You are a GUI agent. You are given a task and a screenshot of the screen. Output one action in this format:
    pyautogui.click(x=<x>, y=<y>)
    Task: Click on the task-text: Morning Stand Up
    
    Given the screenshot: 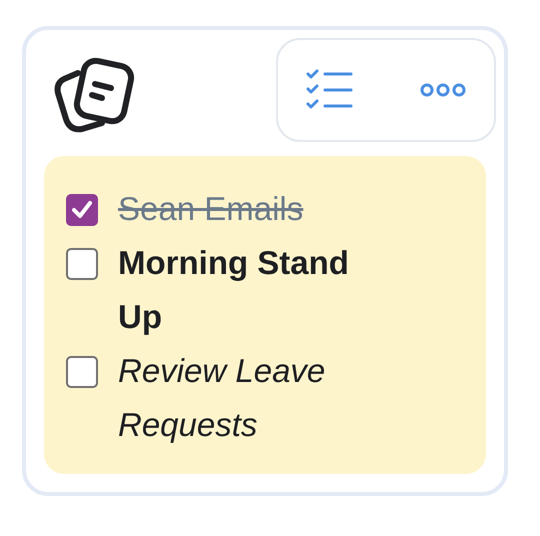 What is the action you would take?
    pyautogui.click(x=234, y=290)
    